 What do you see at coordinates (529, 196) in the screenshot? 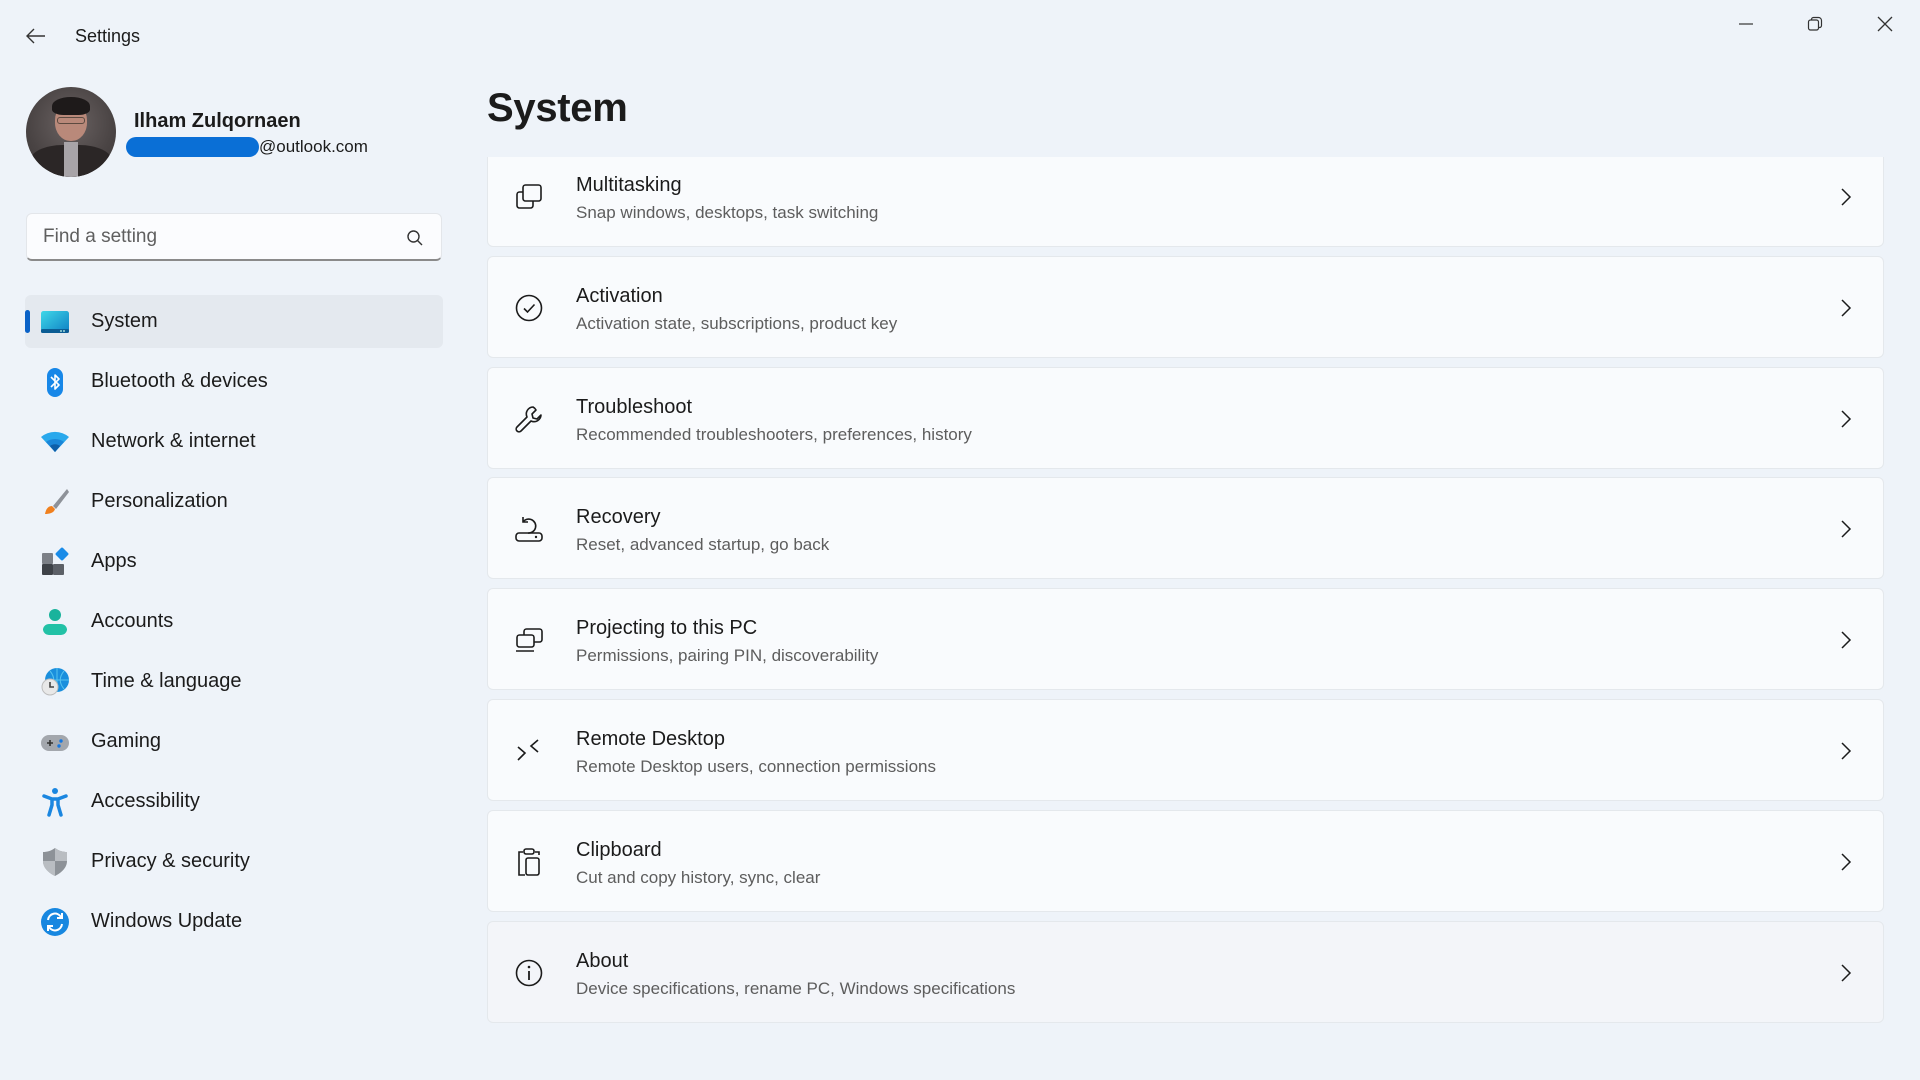
I see `multitasking-icon` at bounding box center [529, 196].